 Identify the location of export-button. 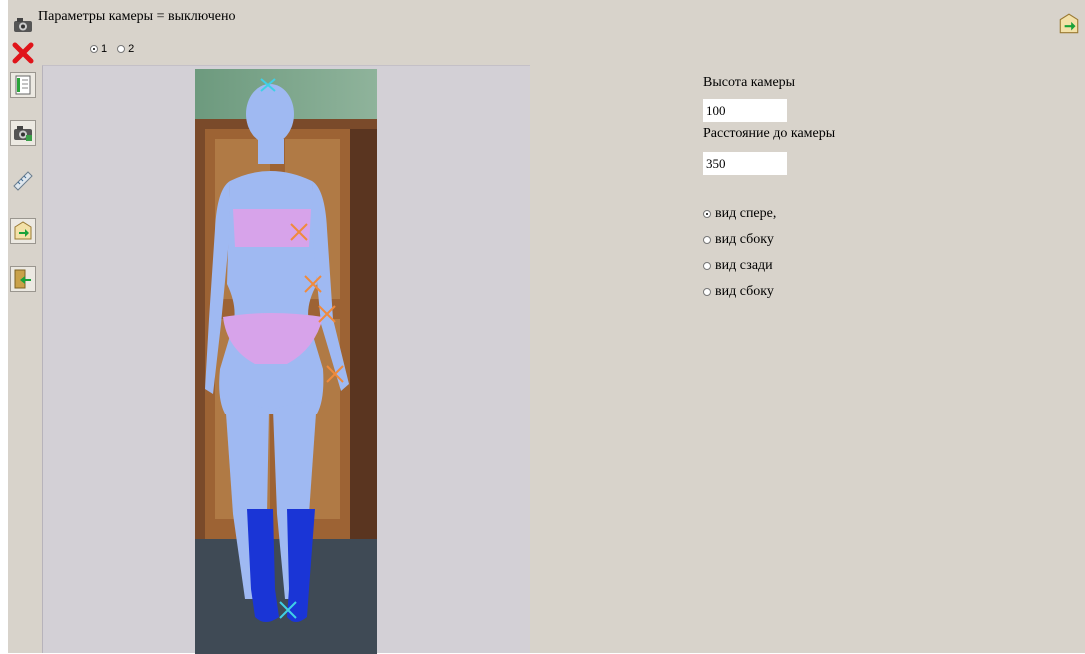
(1069, 24).